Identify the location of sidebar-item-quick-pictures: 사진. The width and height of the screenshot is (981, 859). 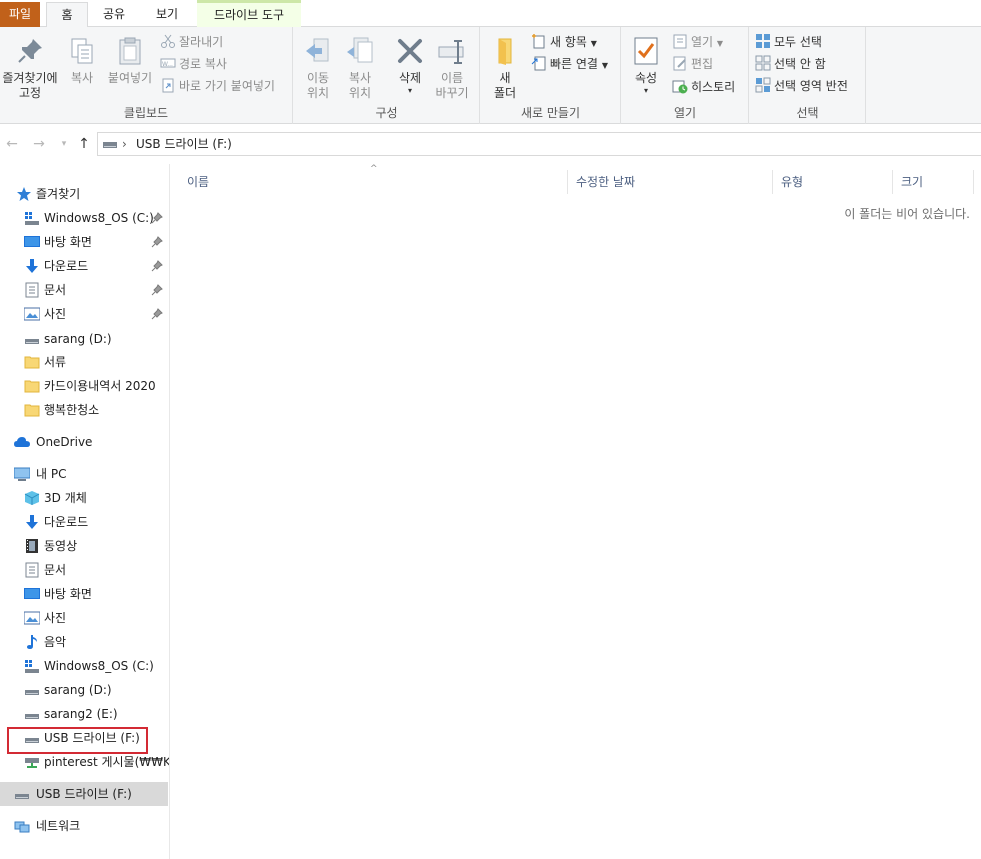
(84, 314).